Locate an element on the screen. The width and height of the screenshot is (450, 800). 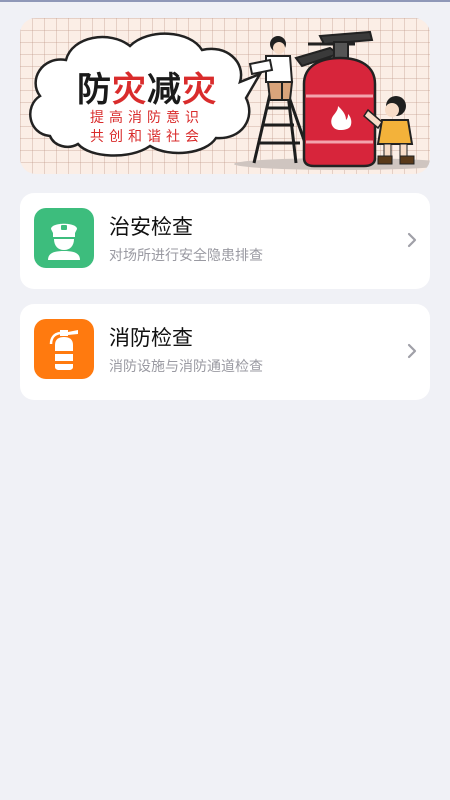
fire-extinguisher-art is located at coordinates (335, 99).